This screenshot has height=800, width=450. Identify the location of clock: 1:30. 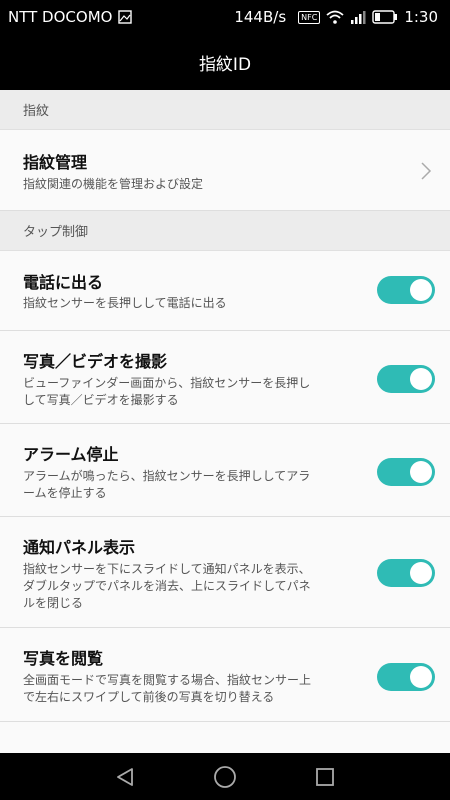
(421, 17).